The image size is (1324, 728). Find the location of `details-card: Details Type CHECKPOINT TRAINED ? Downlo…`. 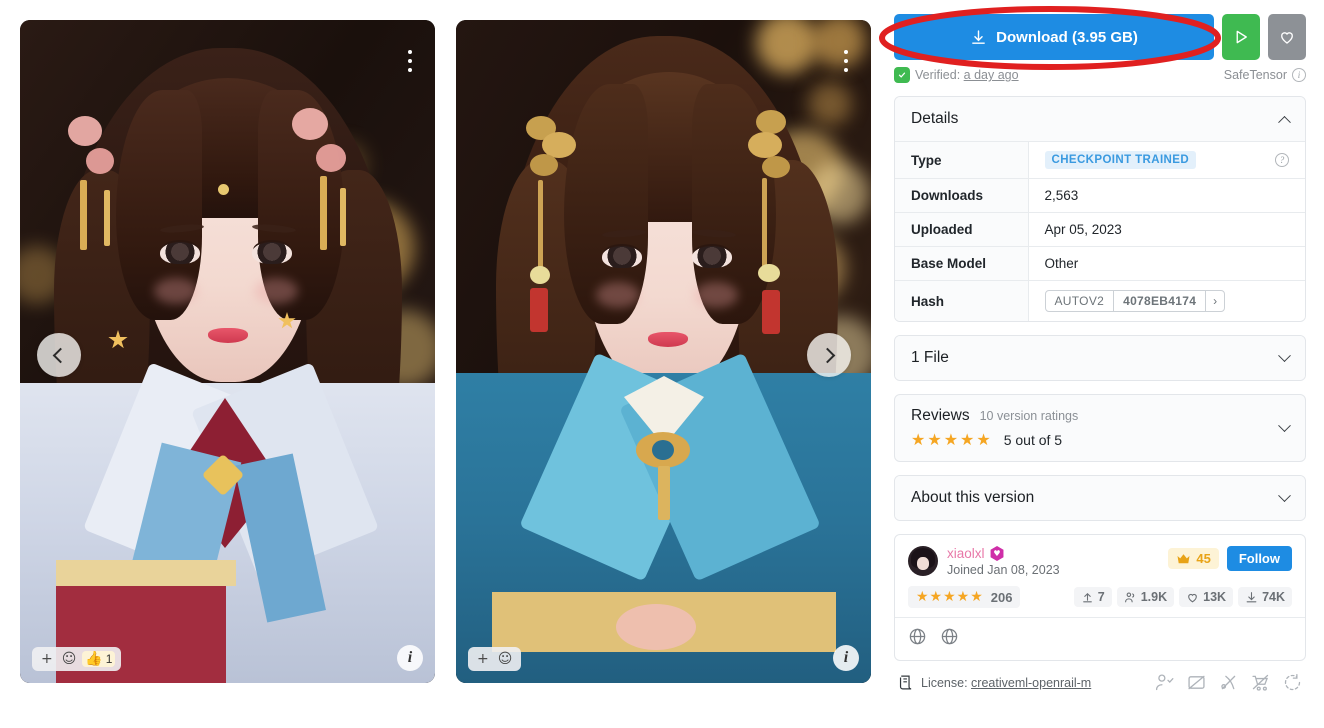

details-card: Details Type CHECKPOINT TRAINED ? Downlo… is located at coordinates (1100, 209).